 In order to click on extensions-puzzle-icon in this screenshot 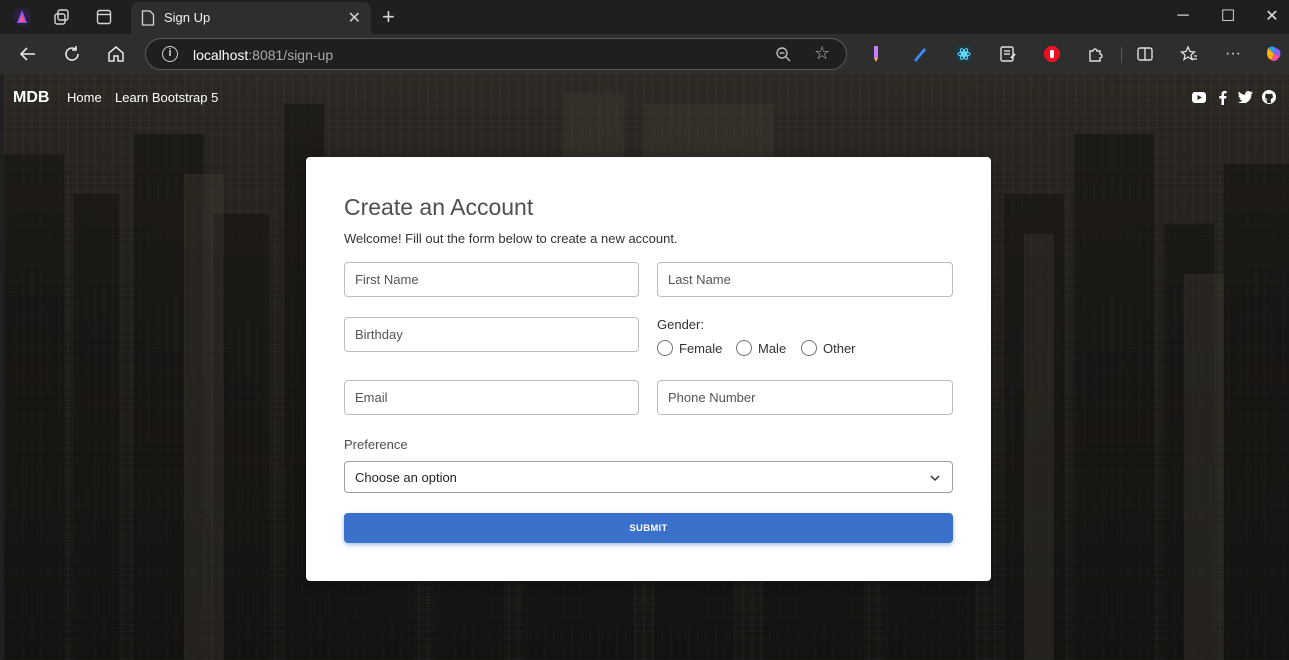, I will do `click(1096, 54)`.